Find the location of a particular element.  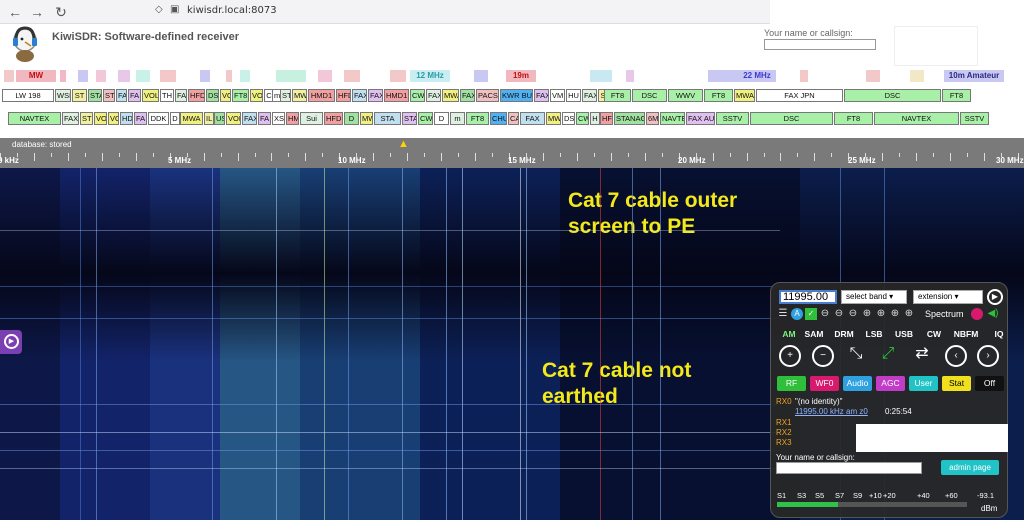

zoom-out-icon: − is located at coordinates (823, 356).